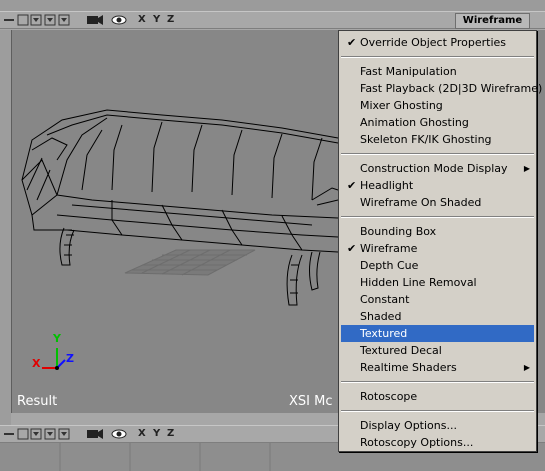 The width and height of the screenshot is (545, 471). Describe the element at coordinates (384, 333) in the screenshot. I see `menu-item-label: Textured` at that location.